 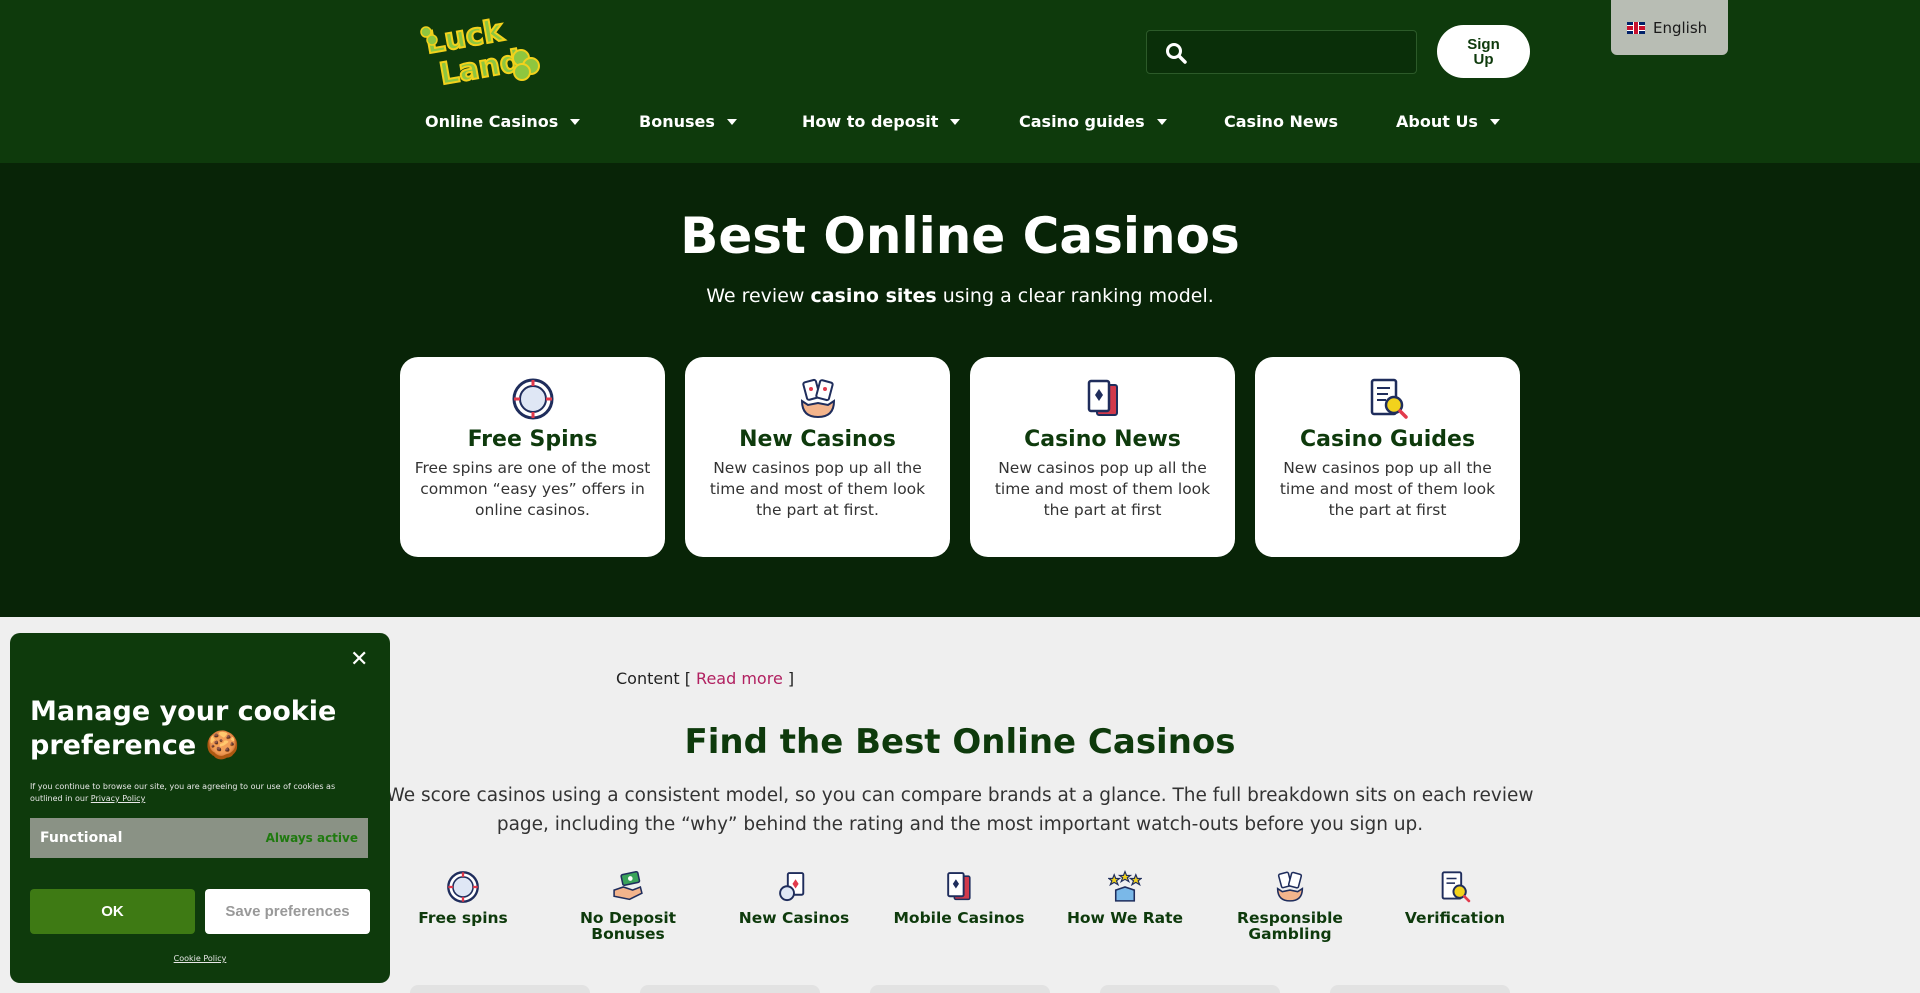 I want to click on cookie-policy-link: Cookie Policy, so click(x=200, y=958).